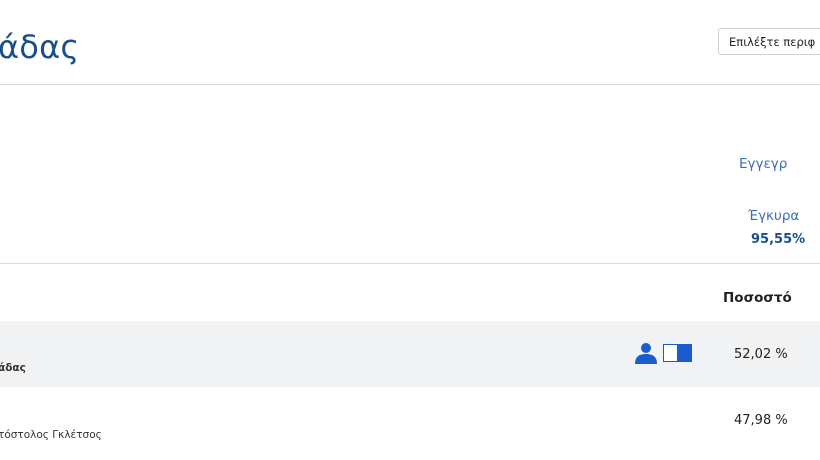 This screenshot has height=460, width=820. Describe the element at coordinates (761, 420) in the screenshot. I see `candidate-percent: 47,98 %` at that location.